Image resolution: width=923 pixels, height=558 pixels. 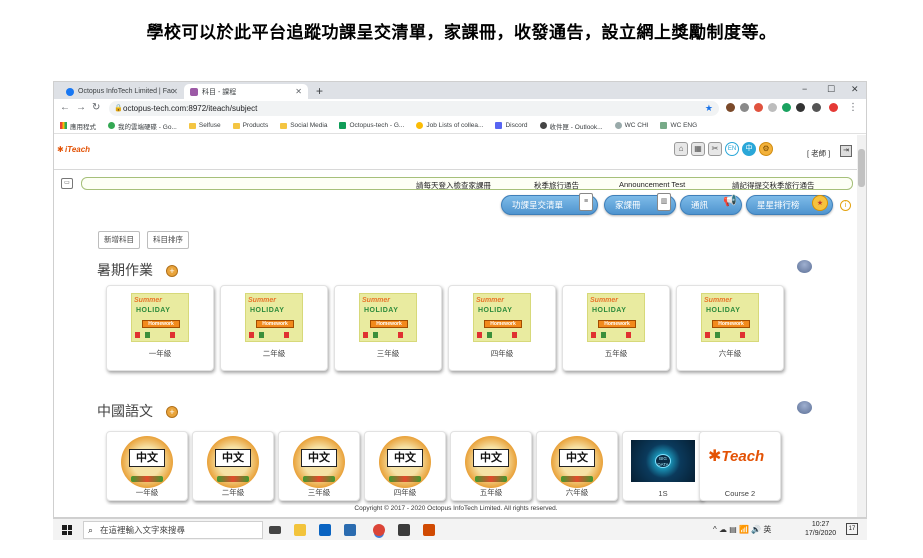 What do you see at coordinates (631, 125) in the screenshot?
I see `bookmark-wc-chi: WC CHI` at bounding box center [631, 125].